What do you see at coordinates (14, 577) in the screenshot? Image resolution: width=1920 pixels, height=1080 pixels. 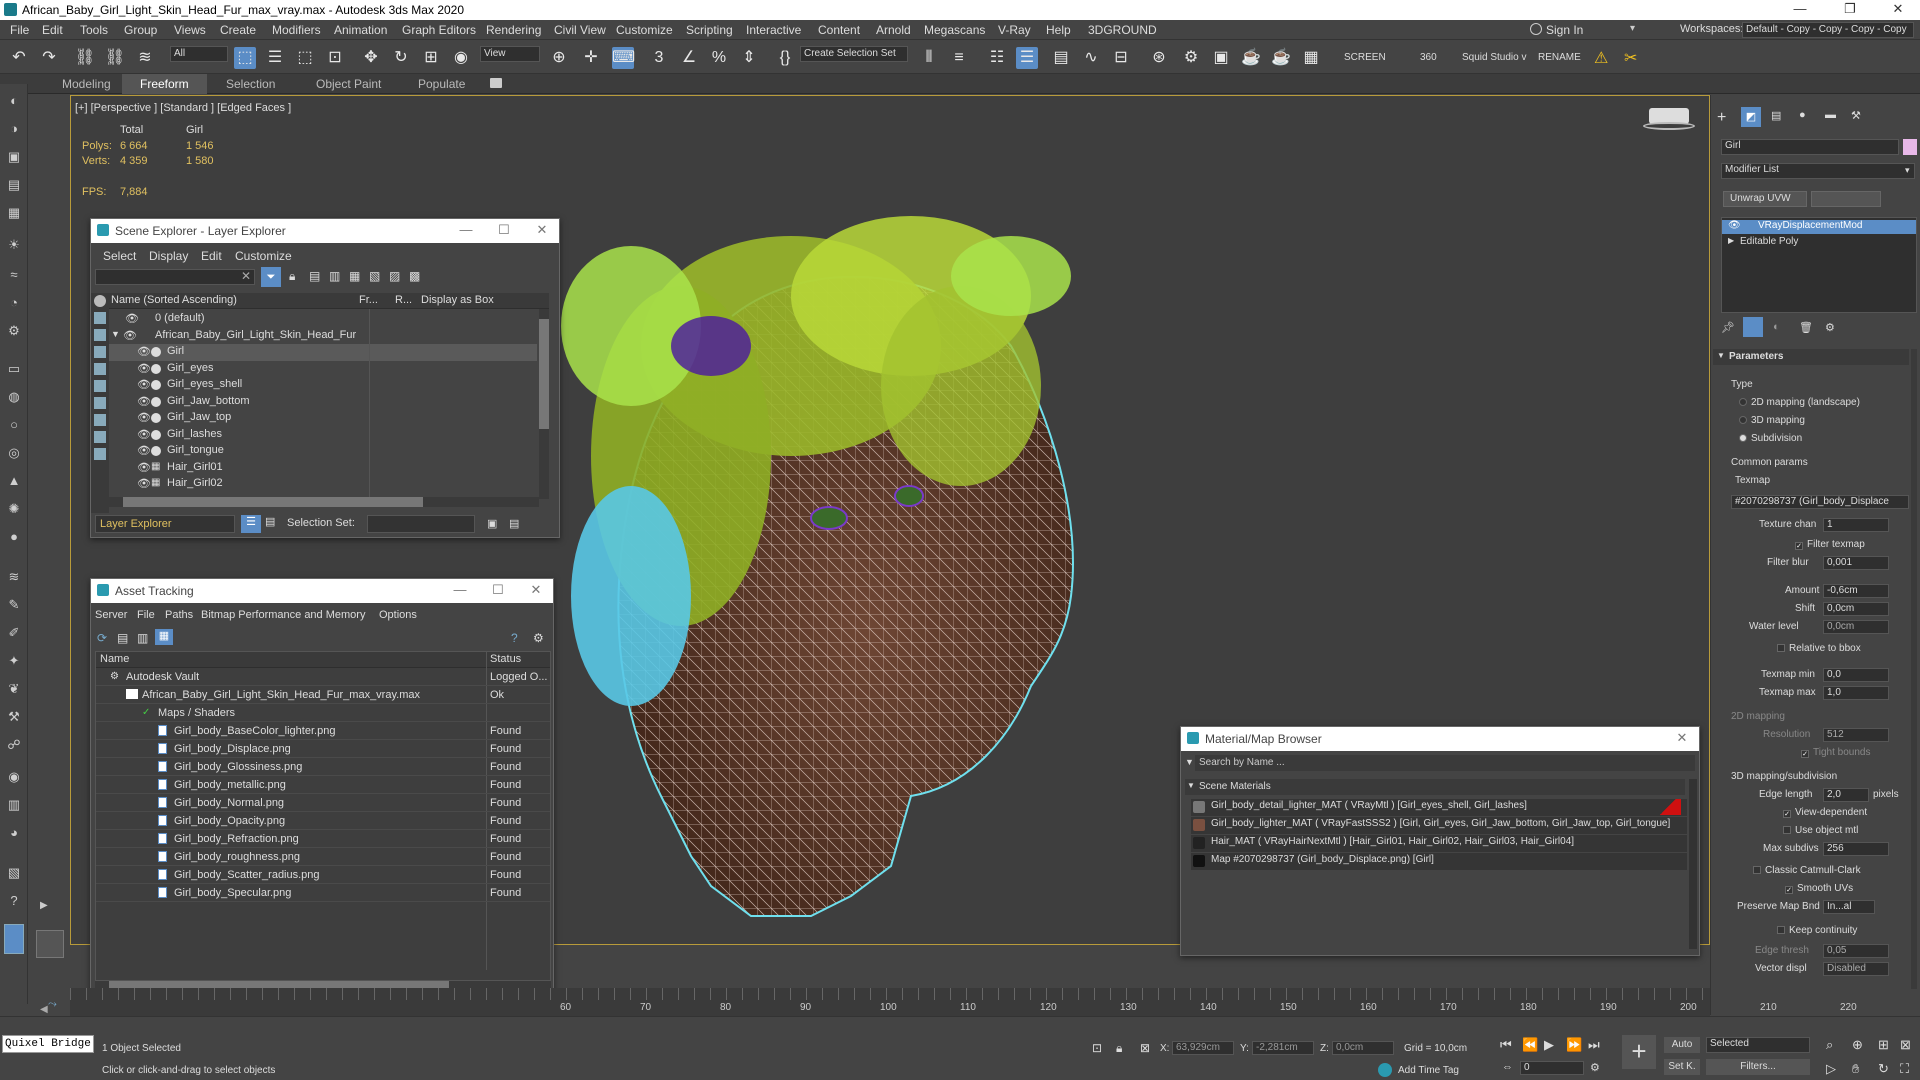 I see `fur-icon: ≋` at bounding box center [14, 577].